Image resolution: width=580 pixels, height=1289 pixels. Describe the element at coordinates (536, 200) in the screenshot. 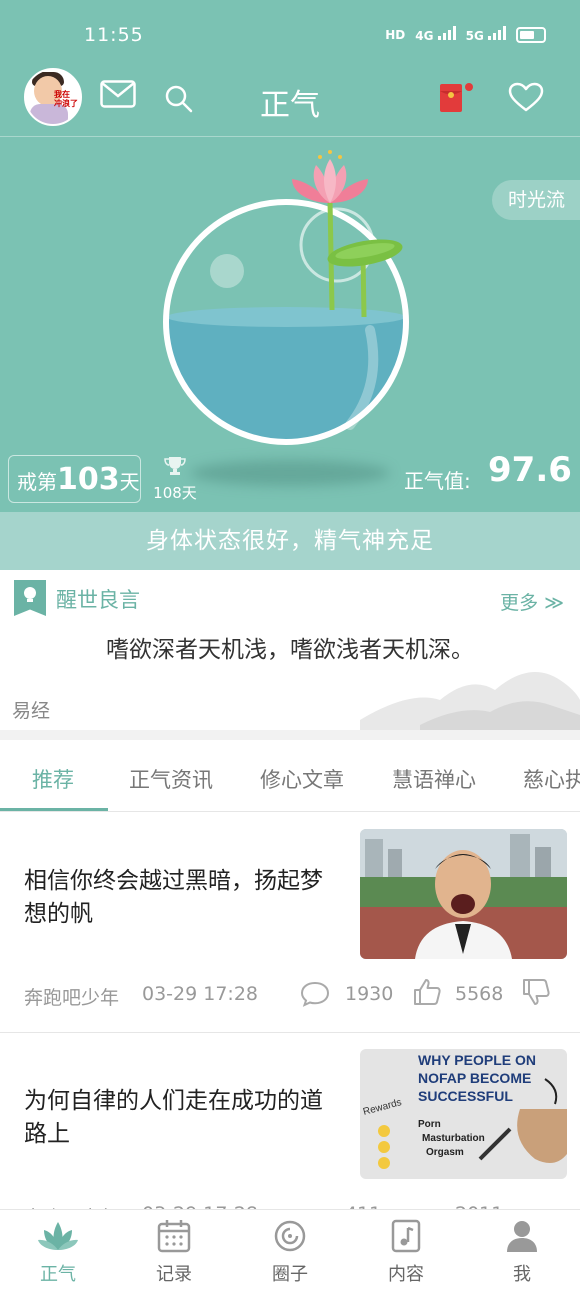

I see `time-flow-button: 时光流` at that location.